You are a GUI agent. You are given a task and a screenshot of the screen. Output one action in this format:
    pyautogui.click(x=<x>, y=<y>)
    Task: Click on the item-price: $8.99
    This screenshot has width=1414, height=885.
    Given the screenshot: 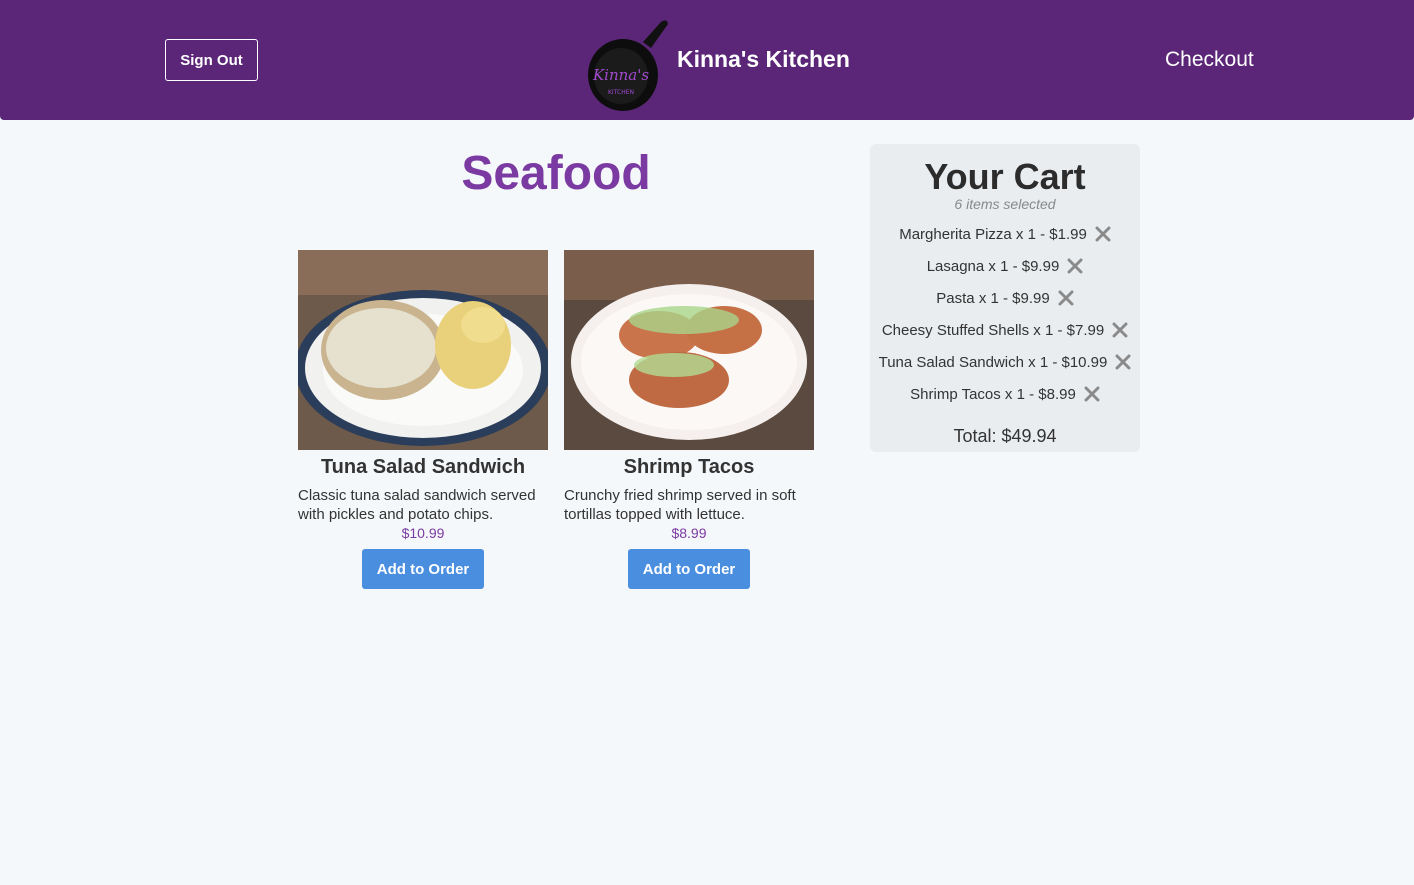 What is the action you would take?
    pyautogui.click(x=689, y=533)
    